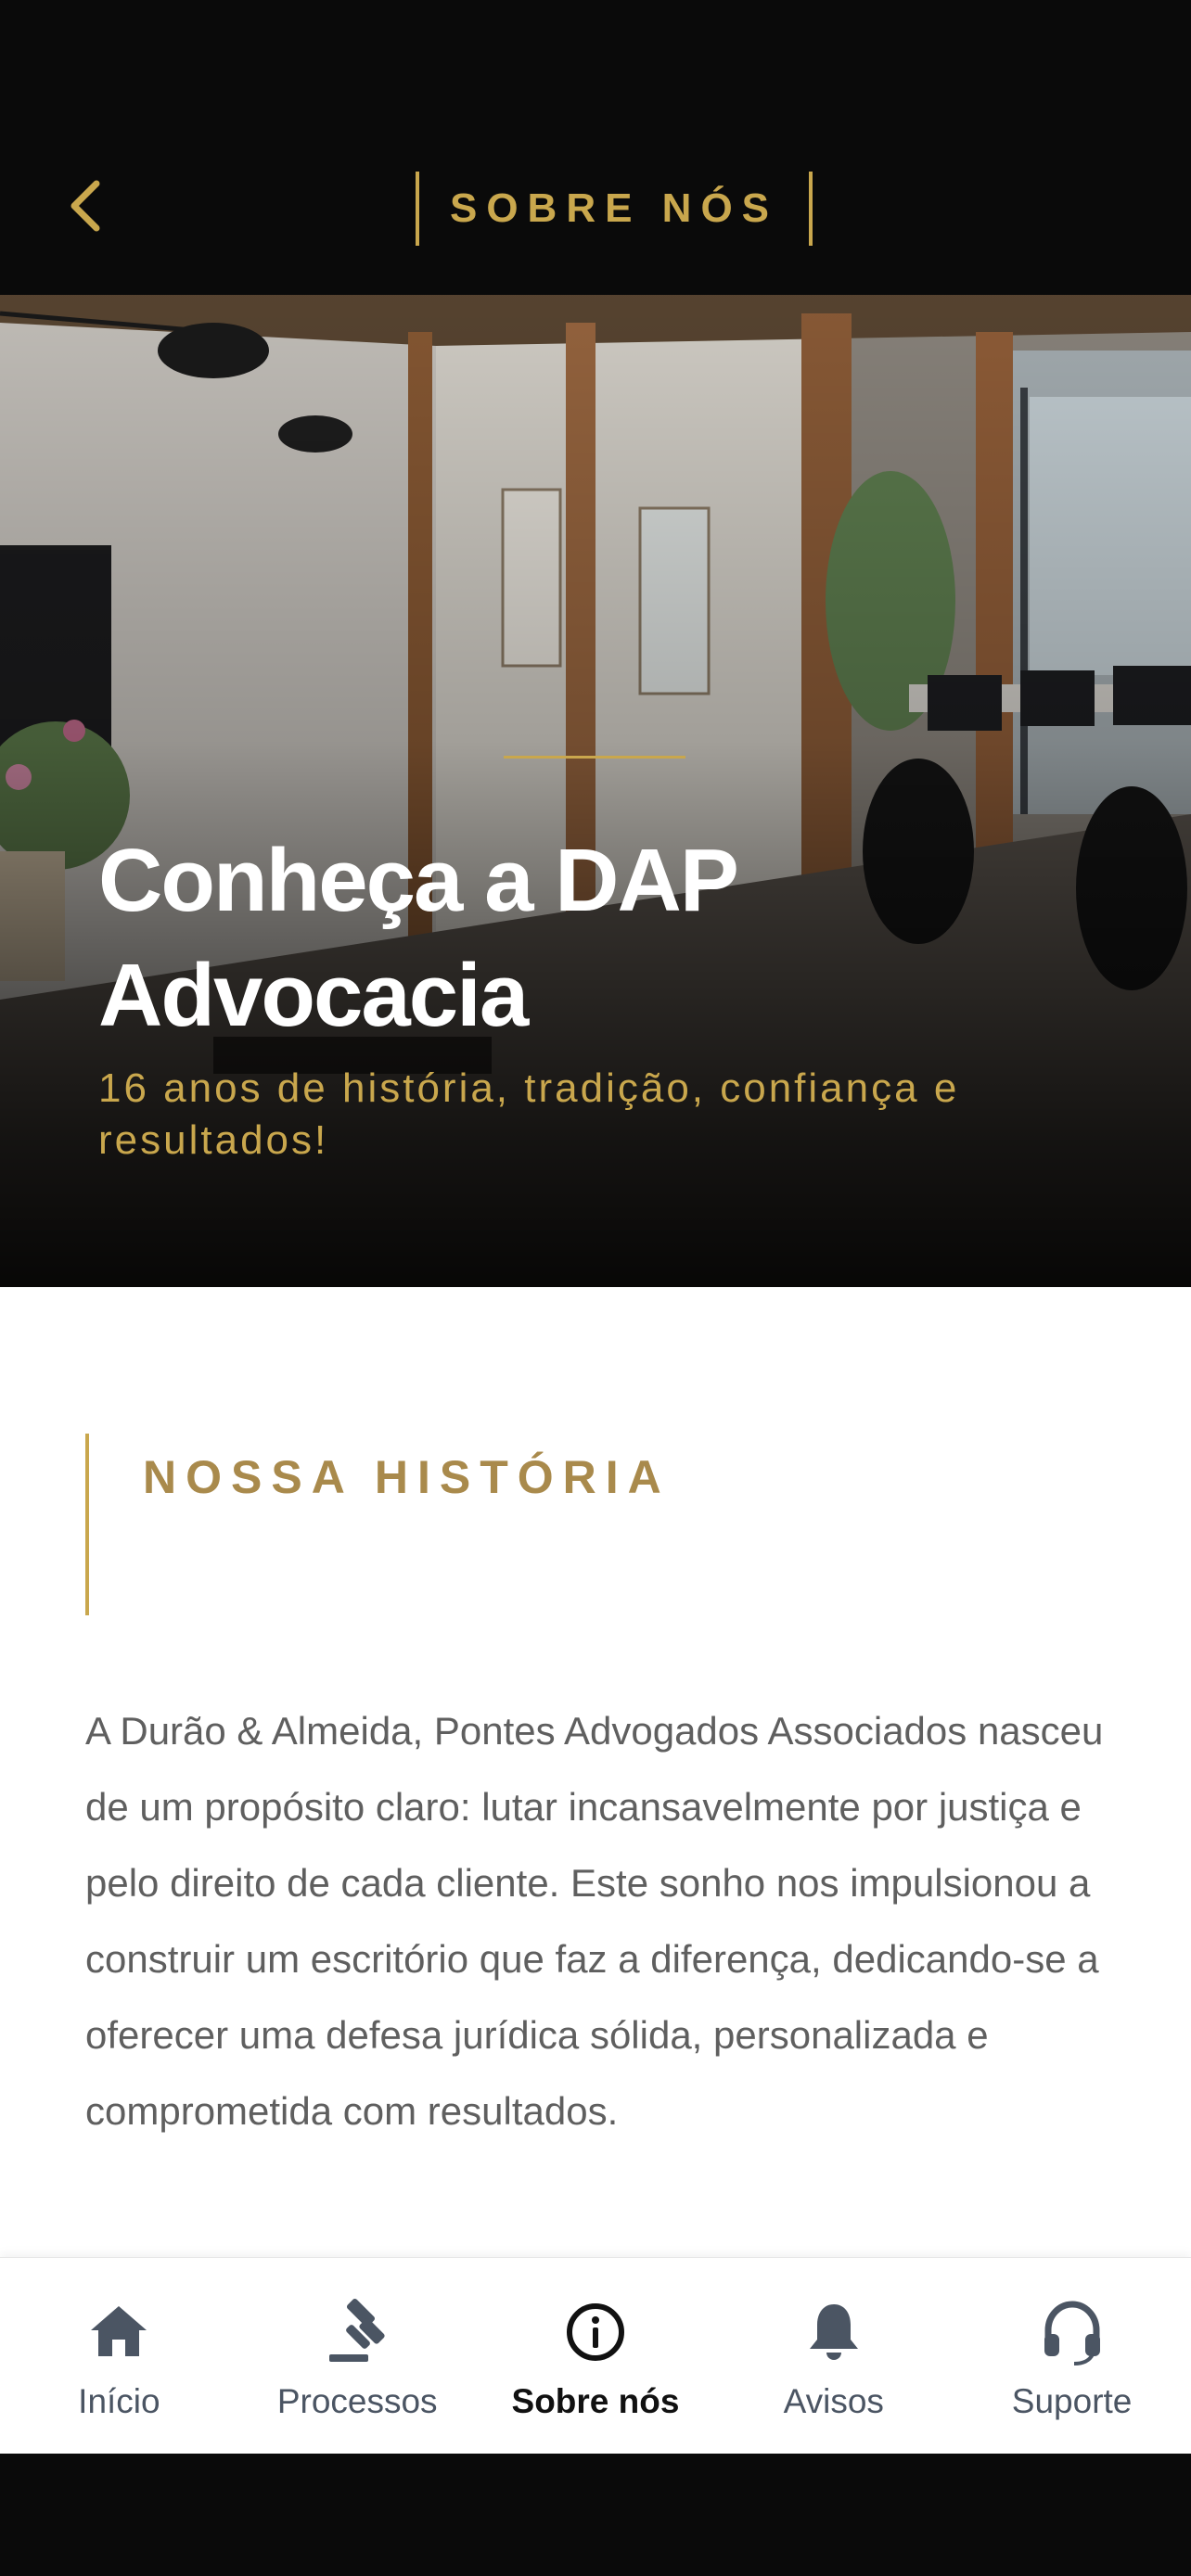 The width and height of the screenshot is (1191, 2576). Describe the element at coordinates (595, 2332) in the screenshot. I see `info-icon` at that location.